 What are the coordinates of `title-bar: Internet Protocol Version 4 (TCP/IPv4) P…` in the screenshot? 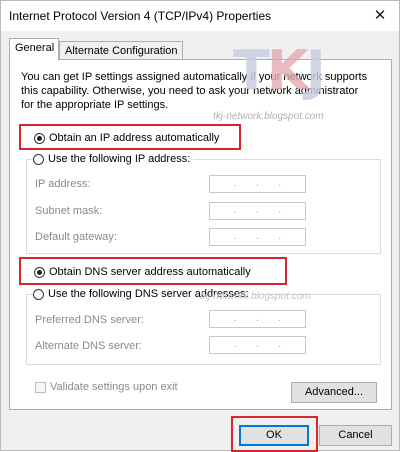 It's located at (200, 16).